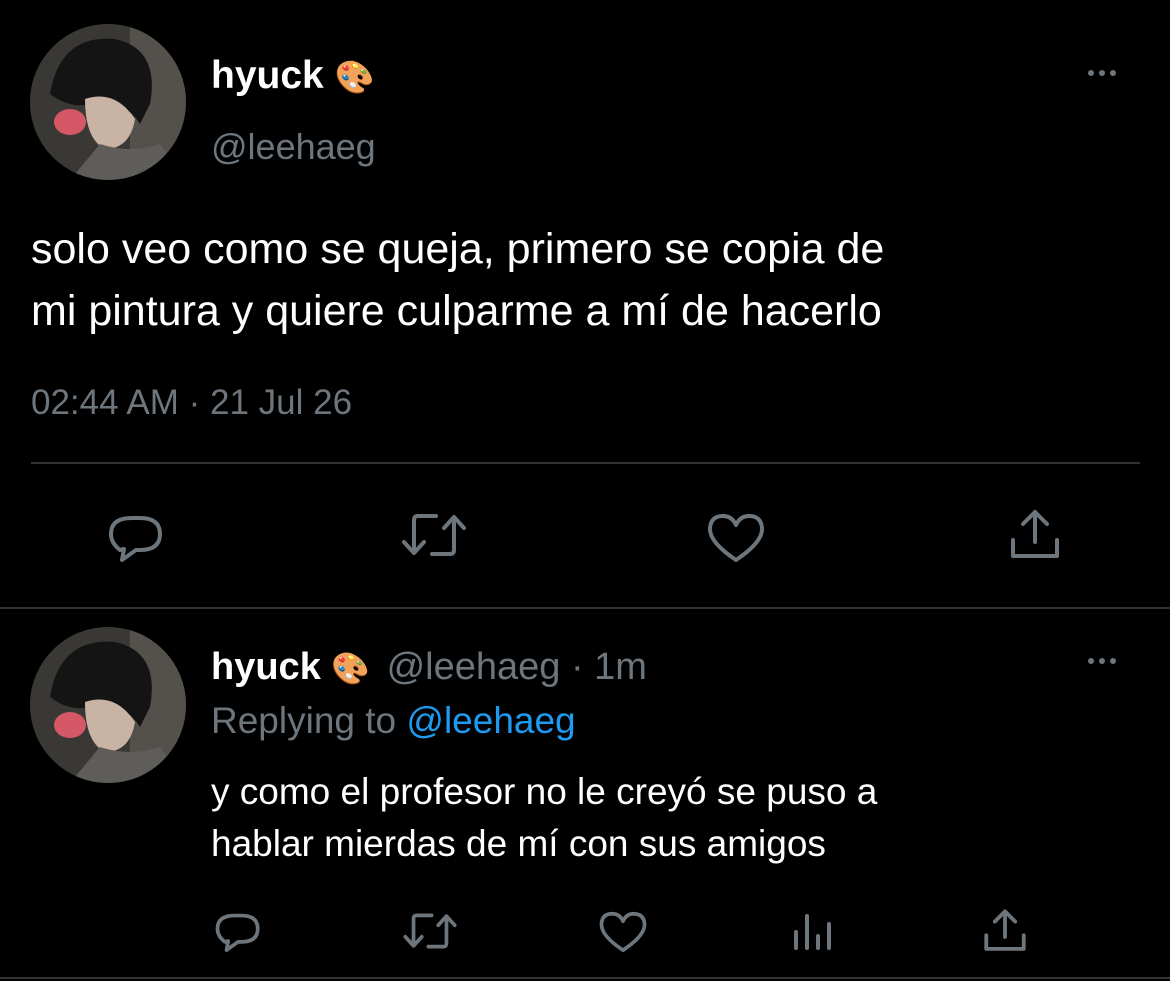 This screenshot has height=981, width=1170. I want to click on replying-to: Replying to @leehaeg, so click(393, 721).